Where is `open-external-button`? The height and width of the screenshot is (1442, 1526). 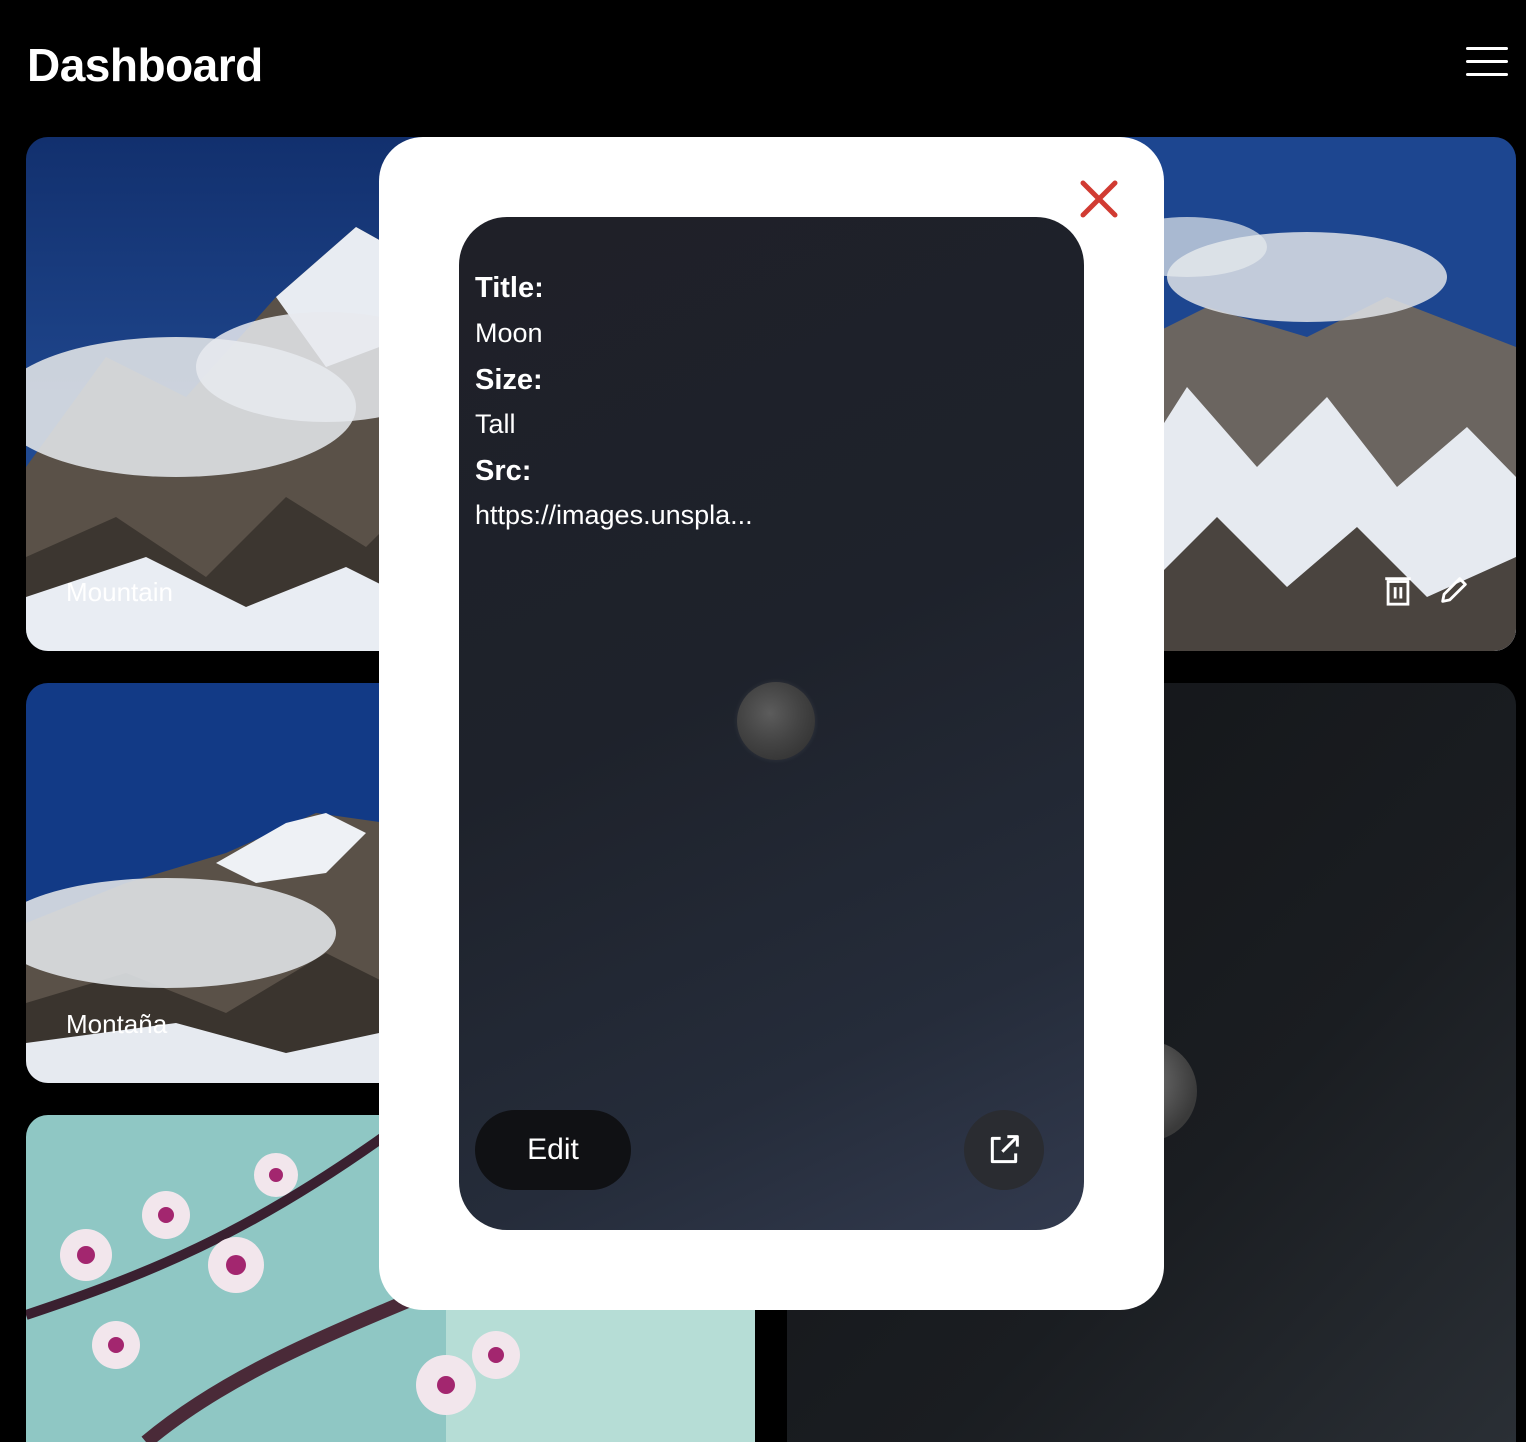 open-external-button is located at coordinates (1004, 1150).